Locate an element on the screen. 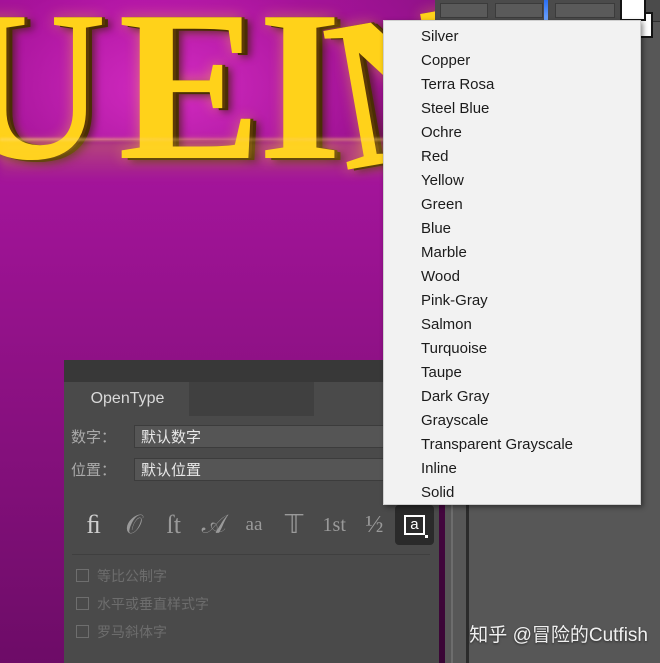  stylistic-sets-glyph: a is located at coordinates (414, 525).